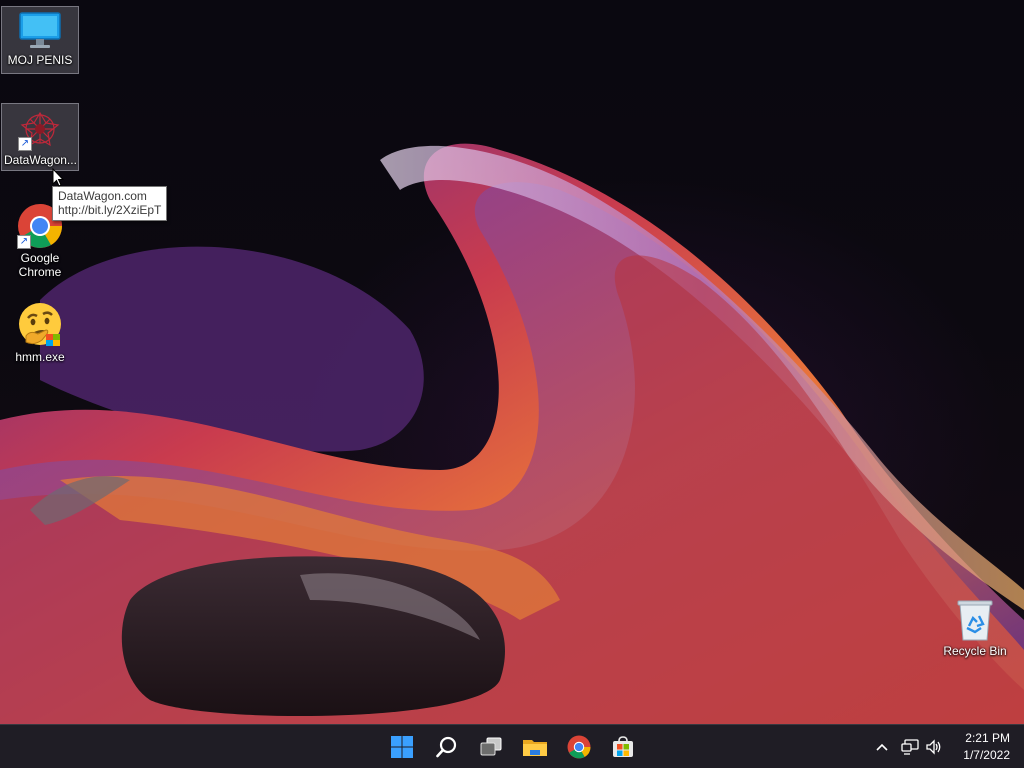  I want to click on volume-icon, so click(933, 747).